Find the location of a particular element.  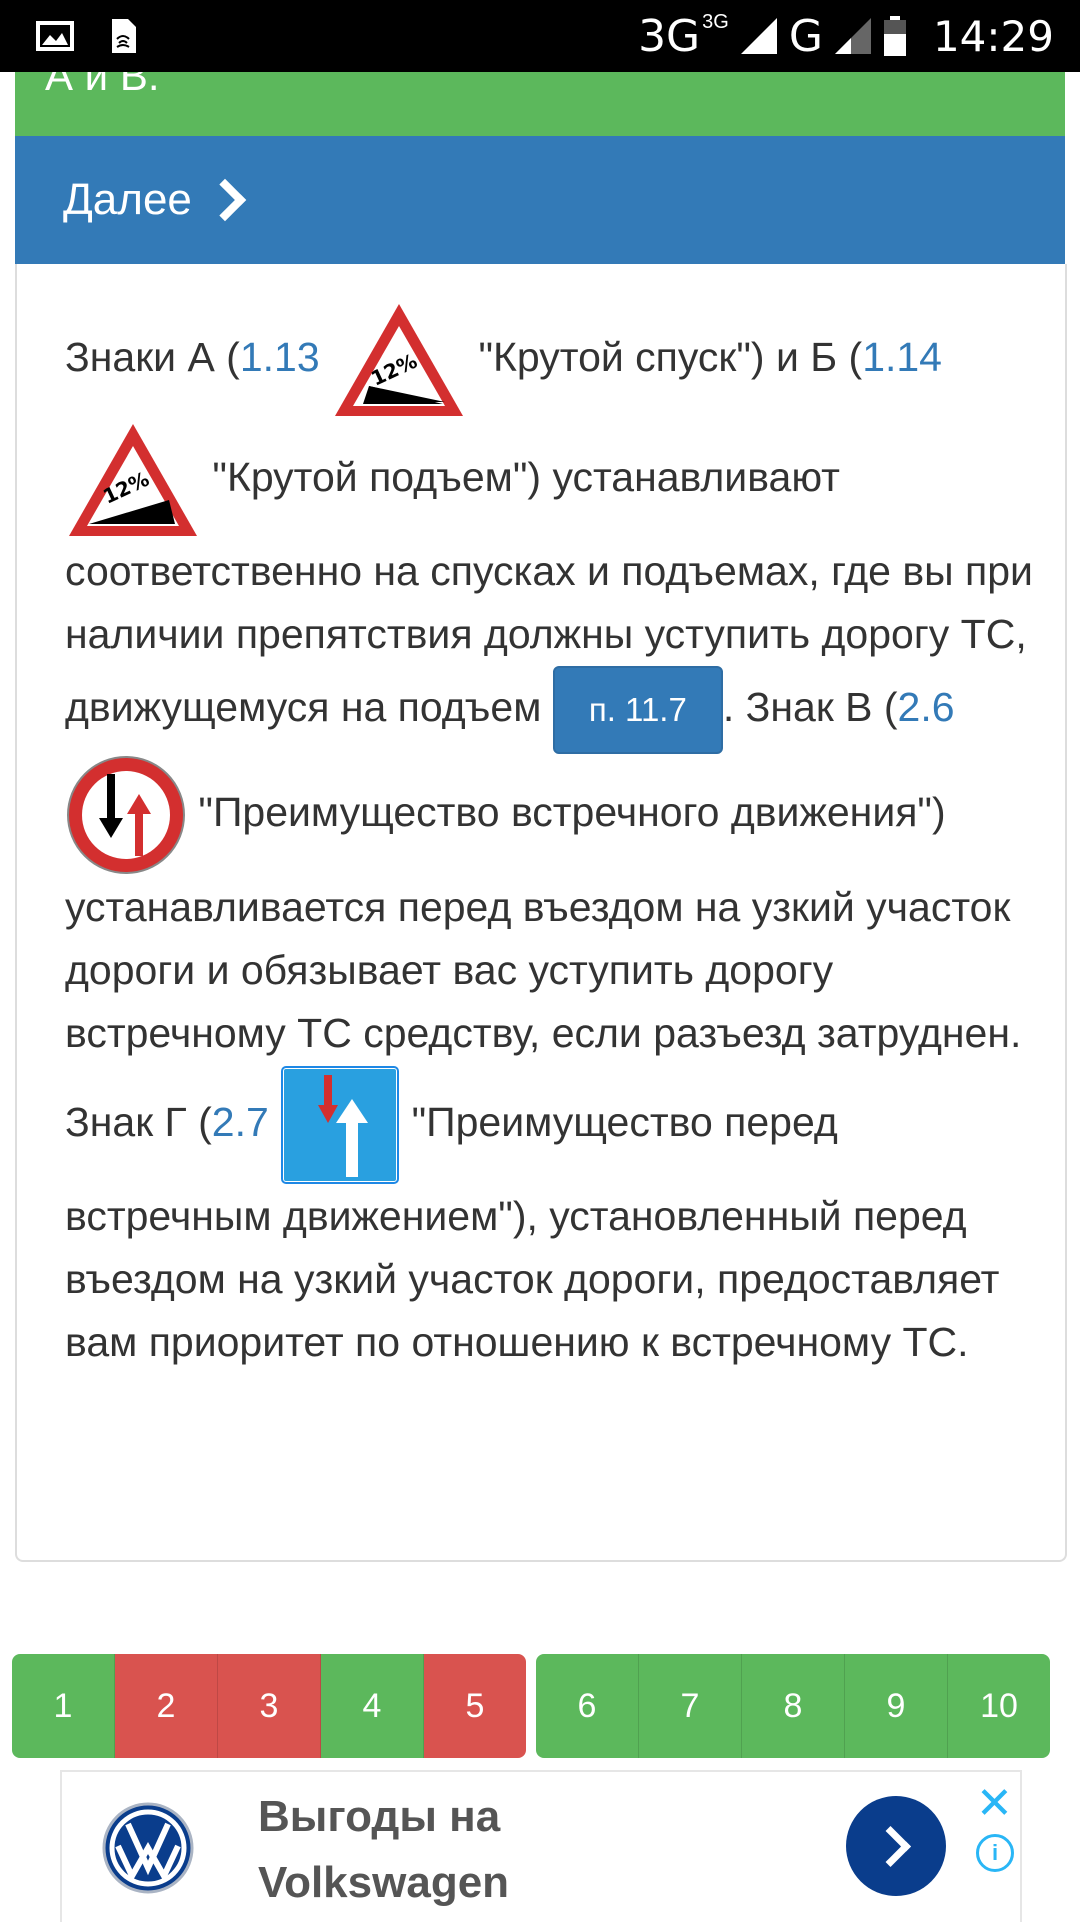

signal-strength-icon is located at coordinates (758, 36).